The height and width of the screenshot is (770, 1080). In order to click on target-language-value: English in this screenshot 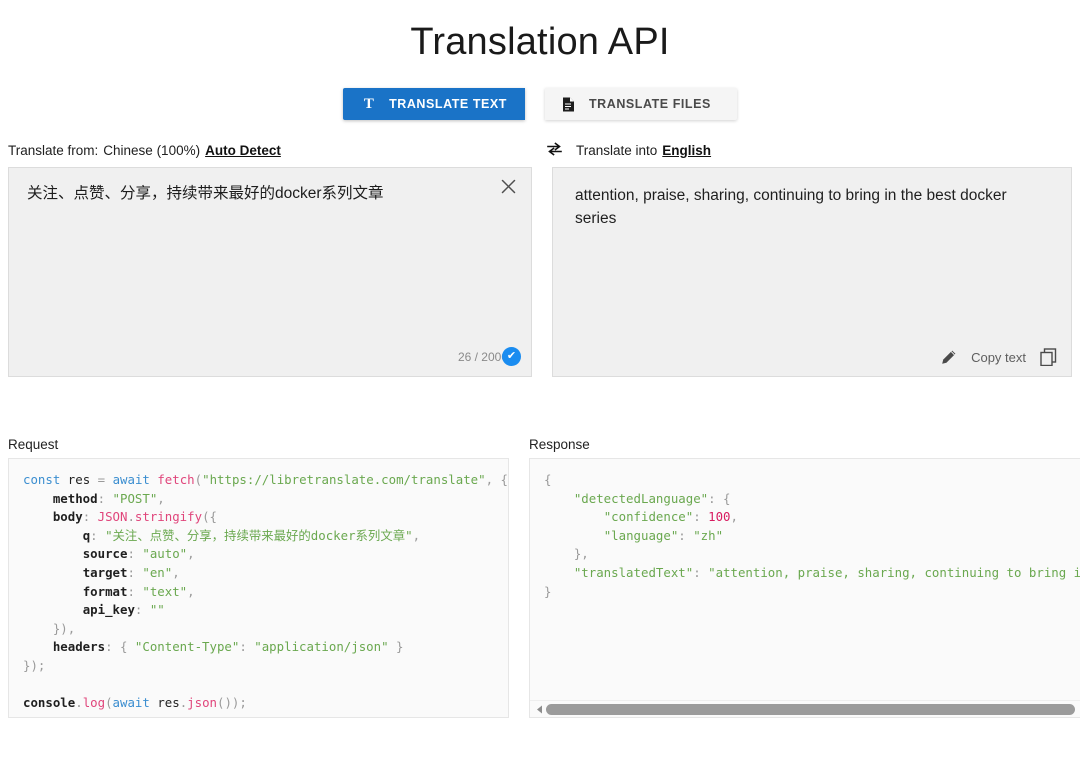, I will do `click(686, 150)`.